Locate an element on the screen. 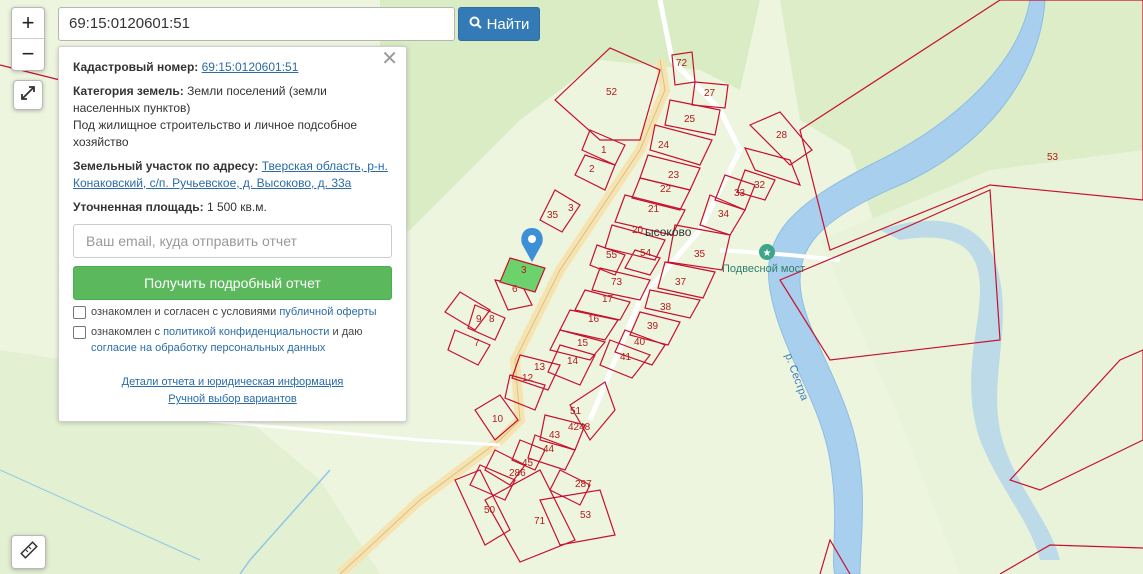 The image size is (1143, 574). parcel-label: 32 is located at coordinates (760, 185).